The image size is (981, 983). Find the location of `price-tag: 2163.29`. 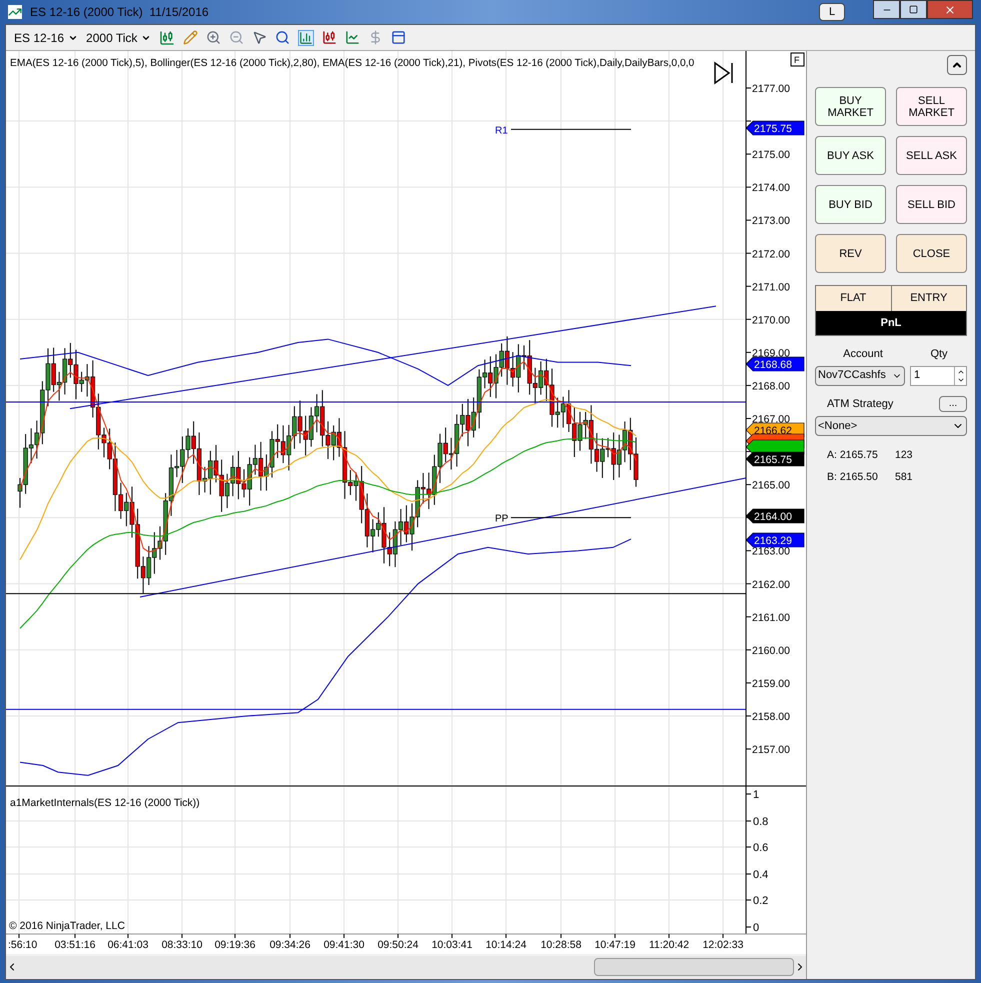

price-tag: 2163.29 is located at coordinates (775, 540).